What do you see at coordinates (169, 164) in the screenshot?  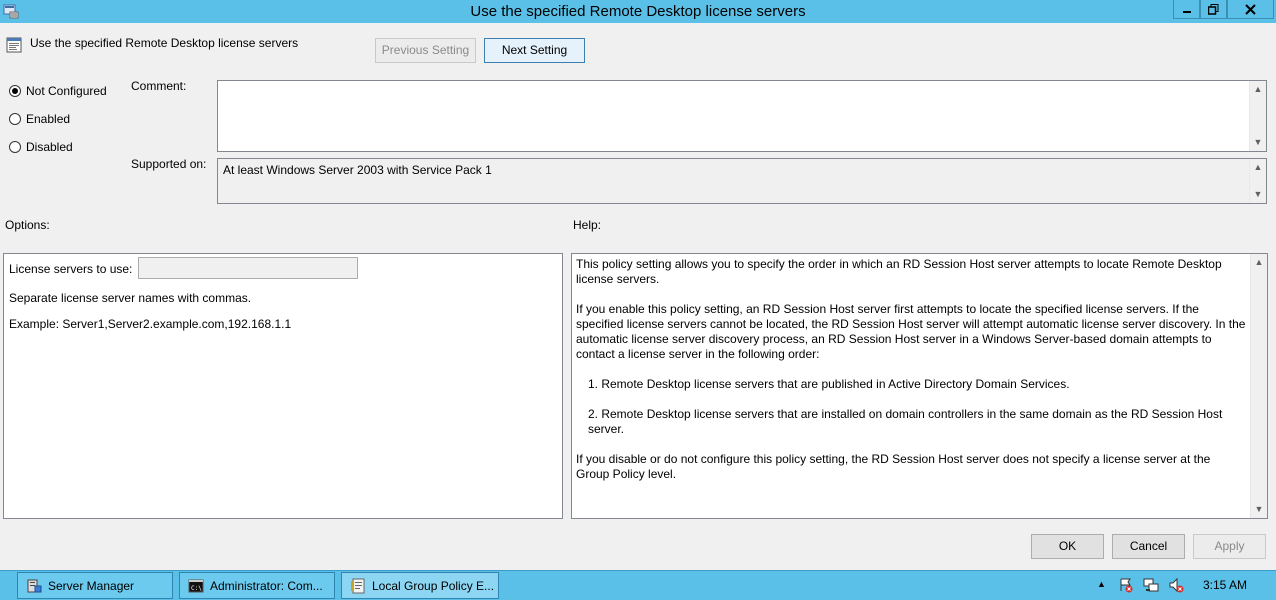 I see `supported-on-label: Supported on:` at bounding box center [169, 164].